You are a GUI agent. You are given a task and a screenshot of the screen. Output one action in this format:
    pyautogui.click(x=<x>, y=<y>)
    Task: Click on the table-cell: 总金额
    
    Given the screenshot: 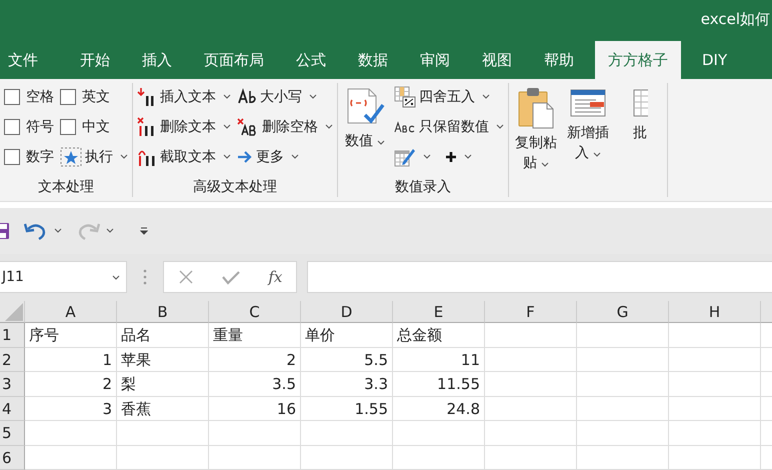 What is the action you would take?
    pyautogui.click(x=439, y=335)
    